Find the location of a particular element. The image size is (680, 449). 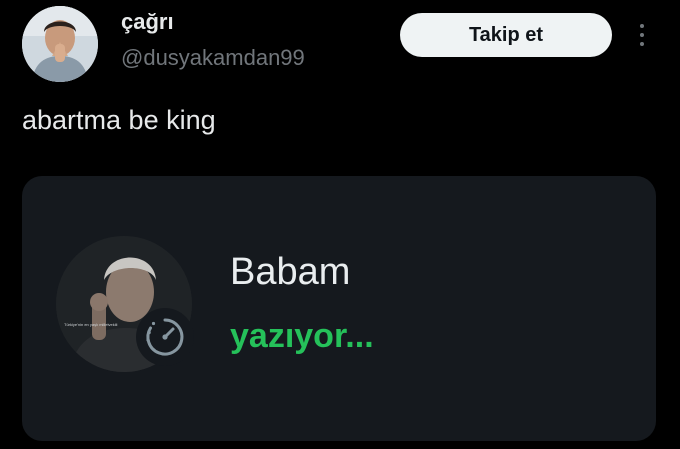

author-avatar is located at coordinates (60, 44).